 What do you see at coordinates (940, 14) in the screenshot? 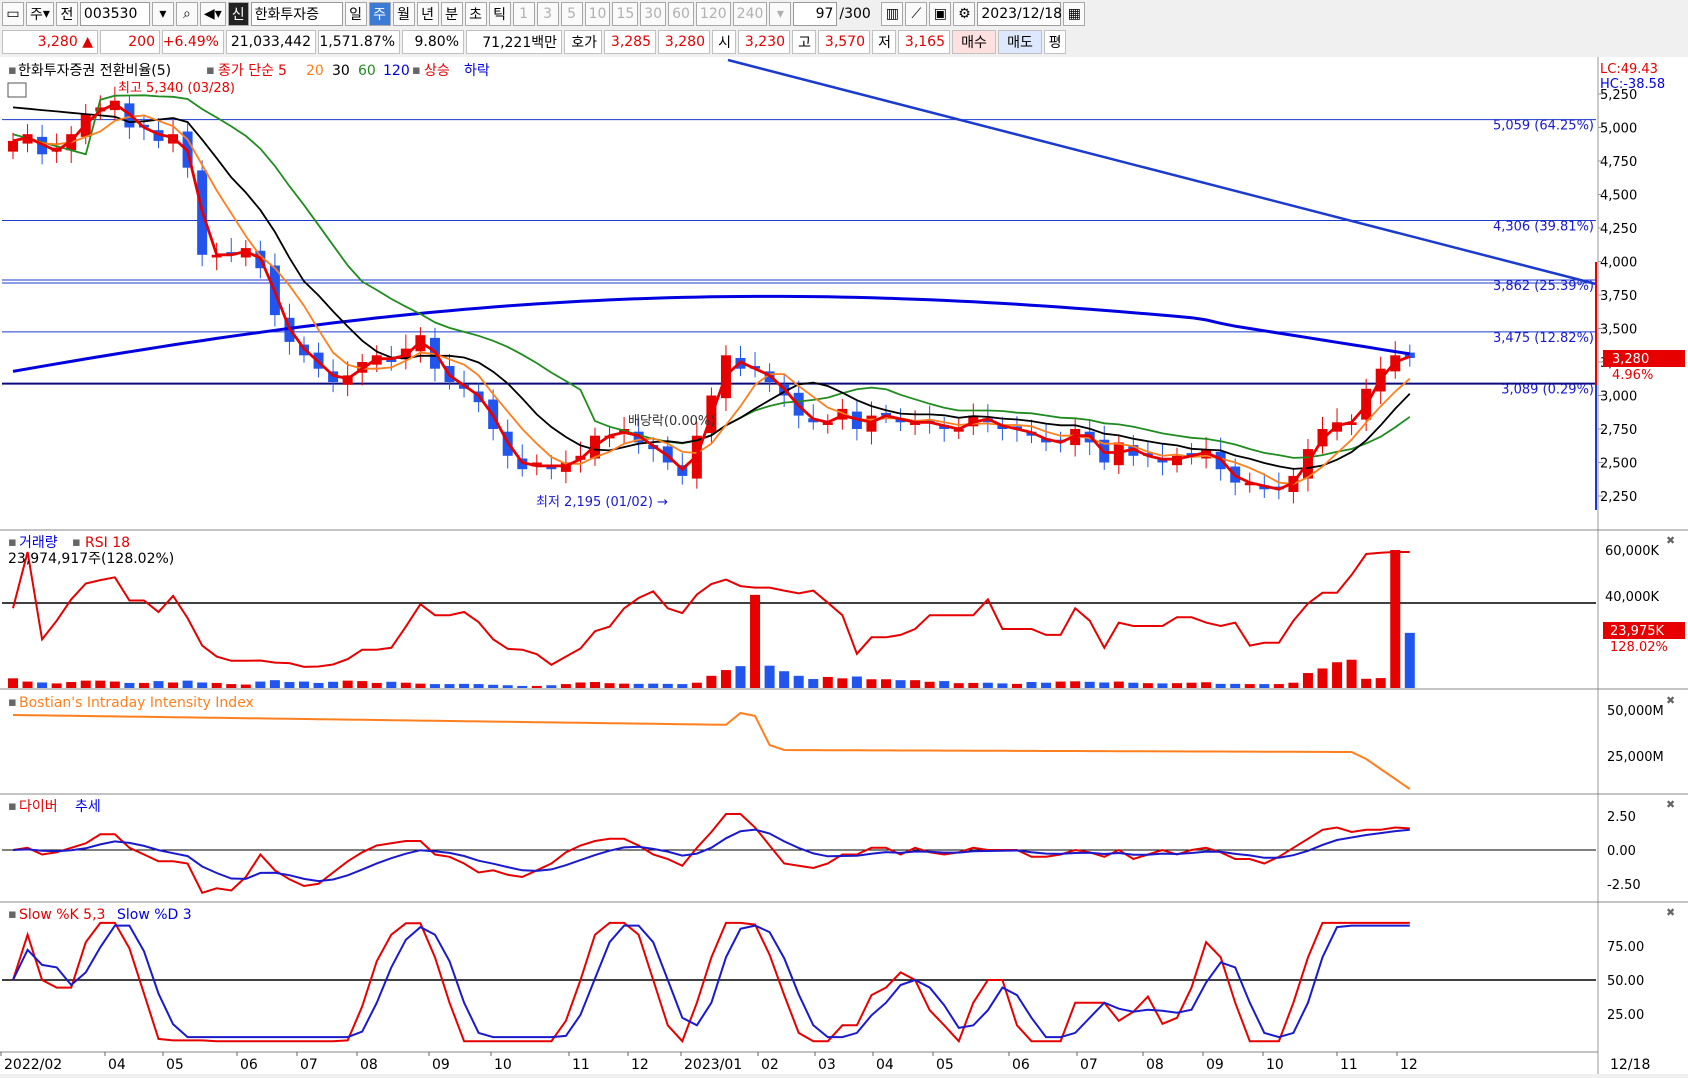
I see `save-icon: ▣` at bounding box center [940, 14].